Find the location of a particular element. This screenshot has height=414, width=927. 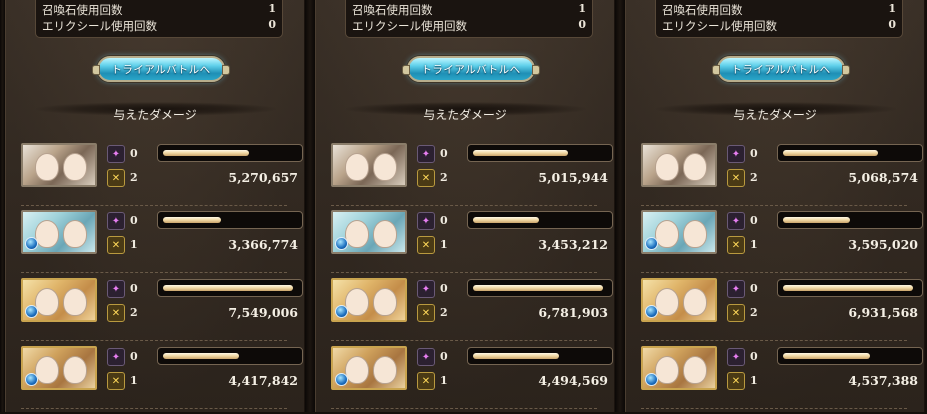

summon-uses-row: 召喚石使用回数 1 is located at coordinates (159, 10).